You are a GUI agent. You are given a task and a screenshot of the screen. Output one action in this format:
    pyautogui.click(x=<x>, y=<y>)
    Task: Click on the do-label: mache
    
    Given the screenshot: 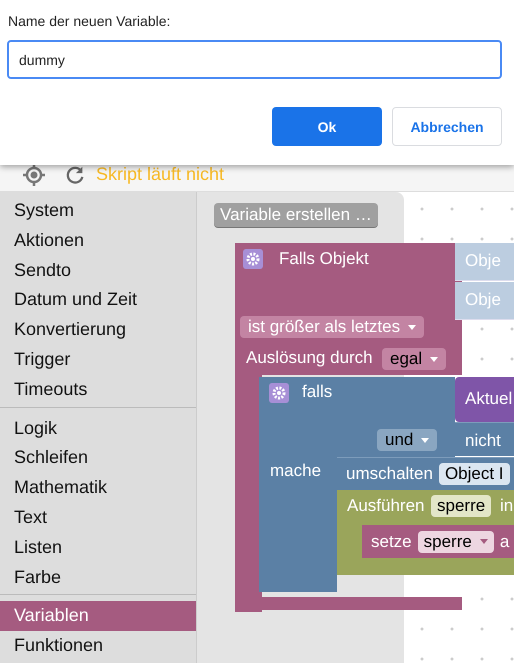 What is the action you would take?
    pyautogui.click(x=296, y=471)
    